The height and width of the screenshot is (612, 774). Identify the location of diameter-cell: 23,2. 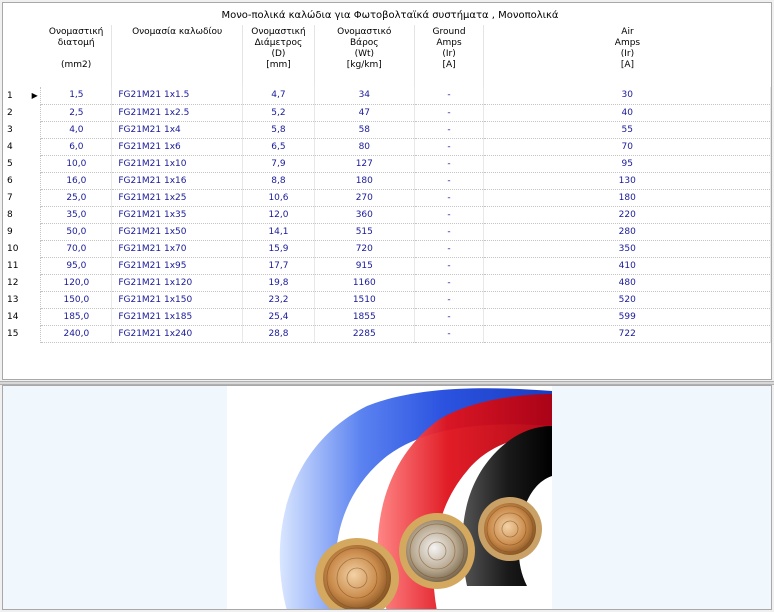
(278, 300).